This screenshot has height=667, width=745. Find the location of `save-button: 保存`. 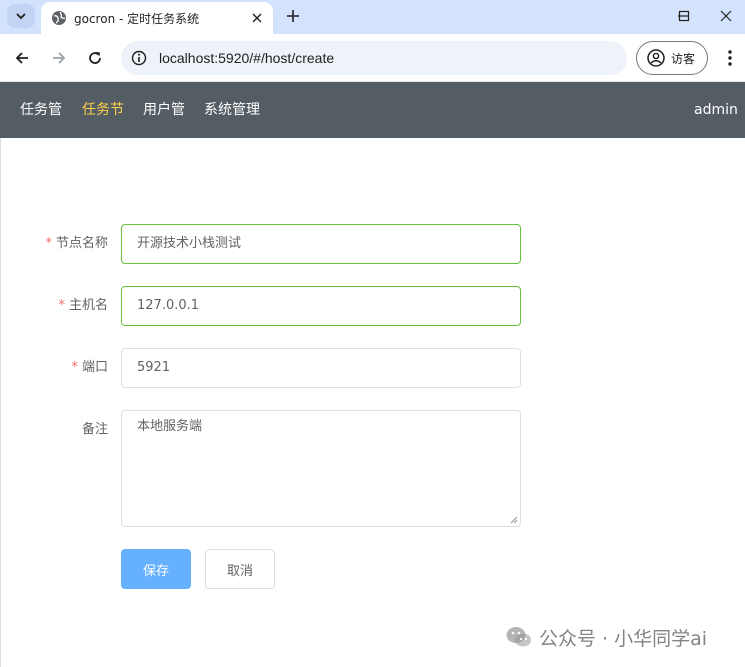

save-button: 保存 is located at coordinates (156, 569).